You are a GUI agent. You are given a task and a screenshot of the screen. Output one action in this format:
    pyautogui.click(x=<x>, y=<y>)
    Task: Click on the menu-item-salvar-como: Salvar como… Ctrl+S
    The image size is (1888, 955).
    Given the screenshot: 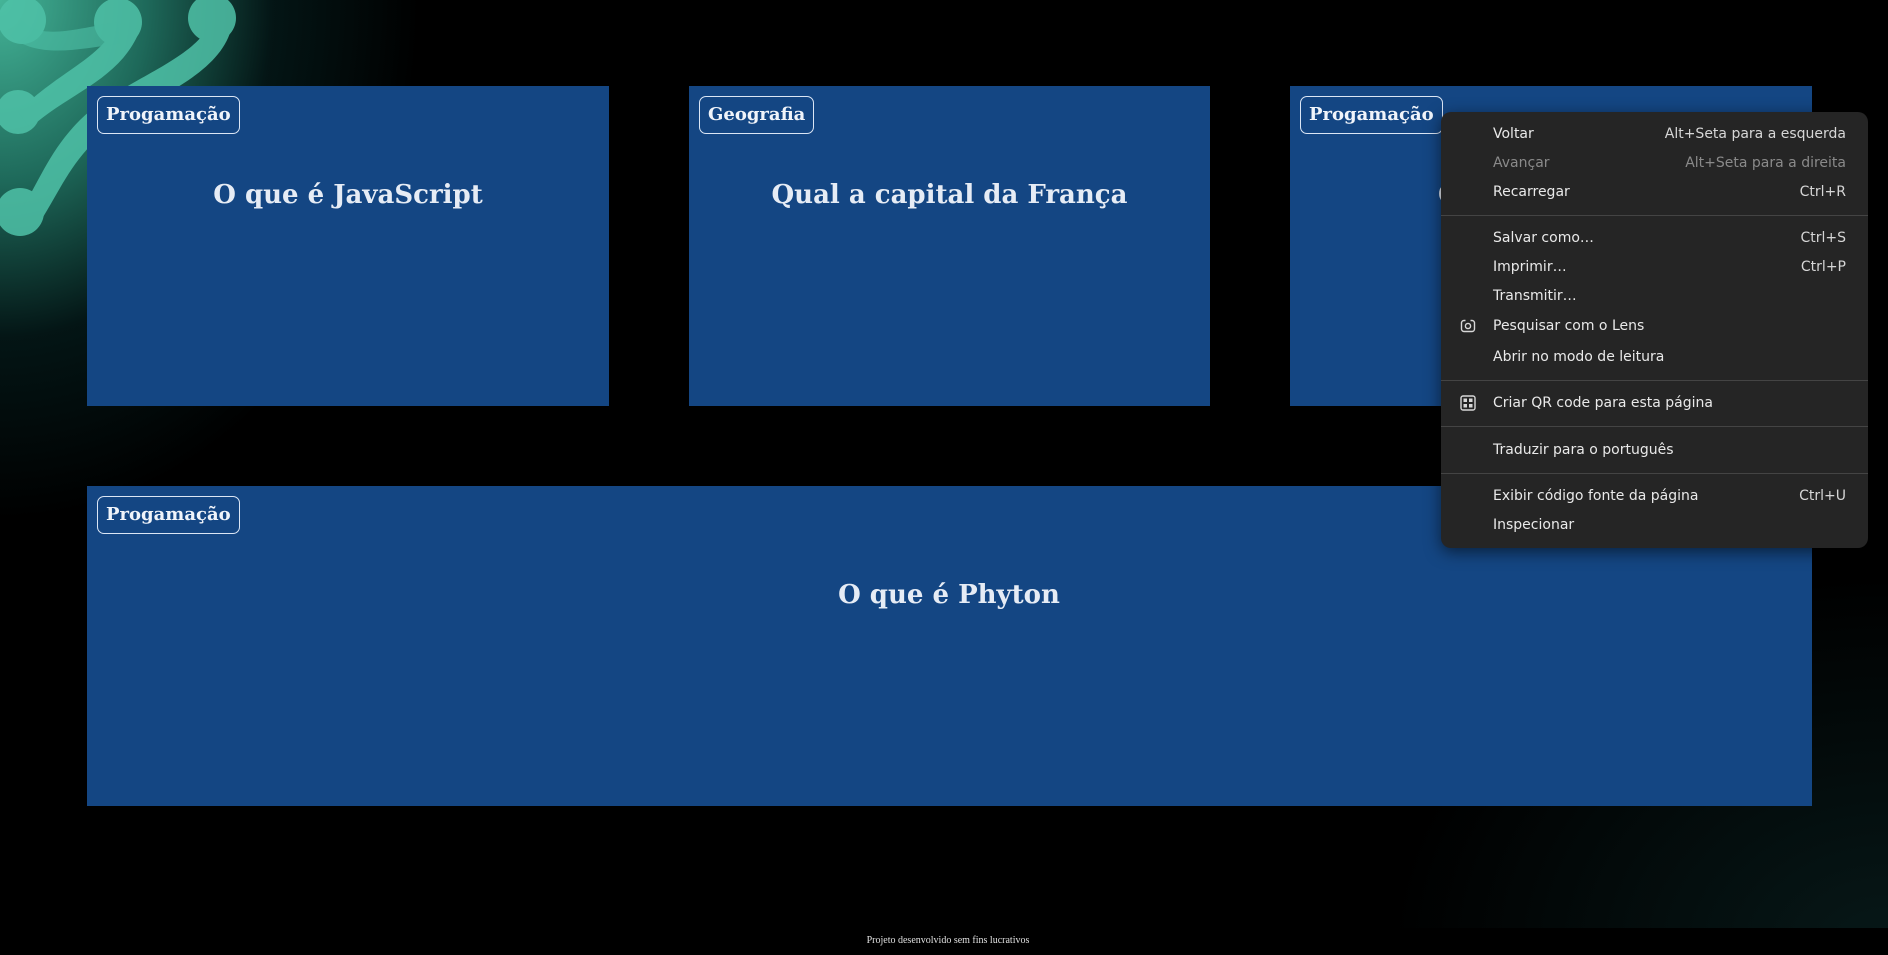 What is the action you would take?
    pyautogui.click(x=1654, y=238)
    